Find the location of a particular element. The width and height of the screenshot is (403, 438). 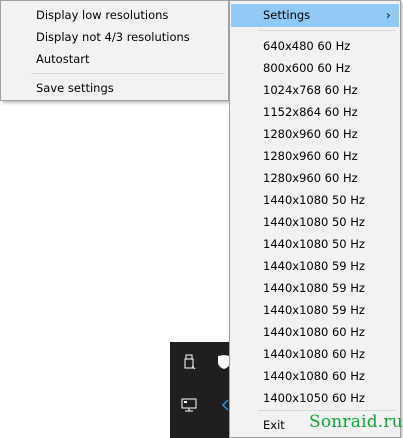

taskbar-tray is located at coordinates (200, 390).